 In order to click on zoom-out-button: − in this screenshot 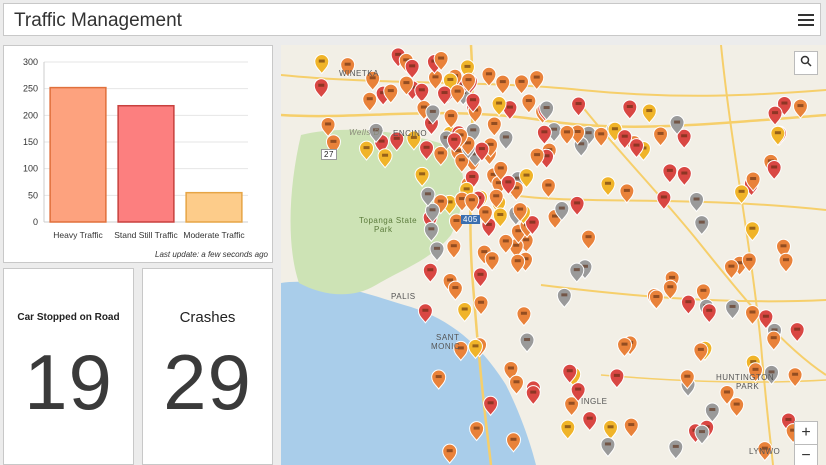, I will do `click(806, 454)`.